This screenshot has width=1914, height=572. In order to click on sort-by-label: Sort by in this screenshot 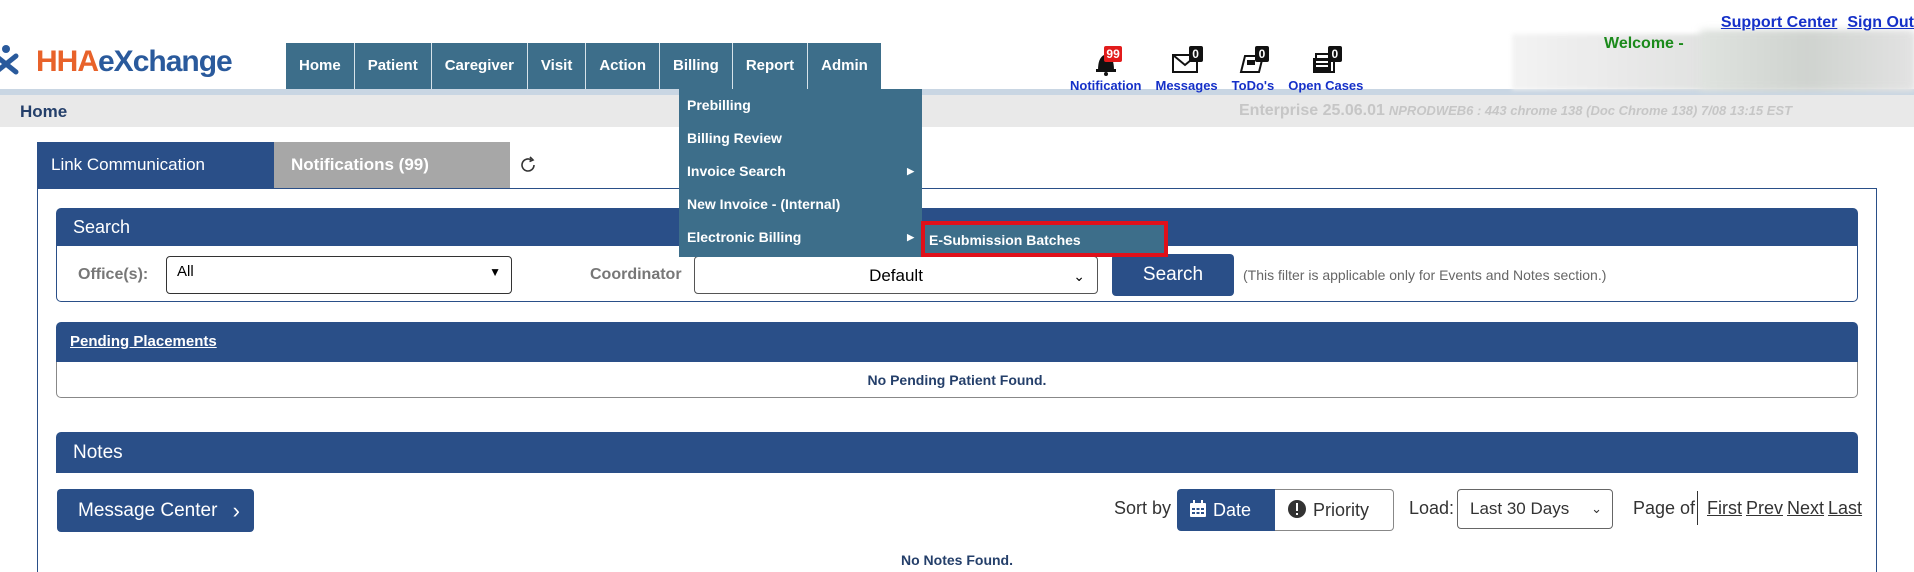, I will do `click(1143, 508)`.